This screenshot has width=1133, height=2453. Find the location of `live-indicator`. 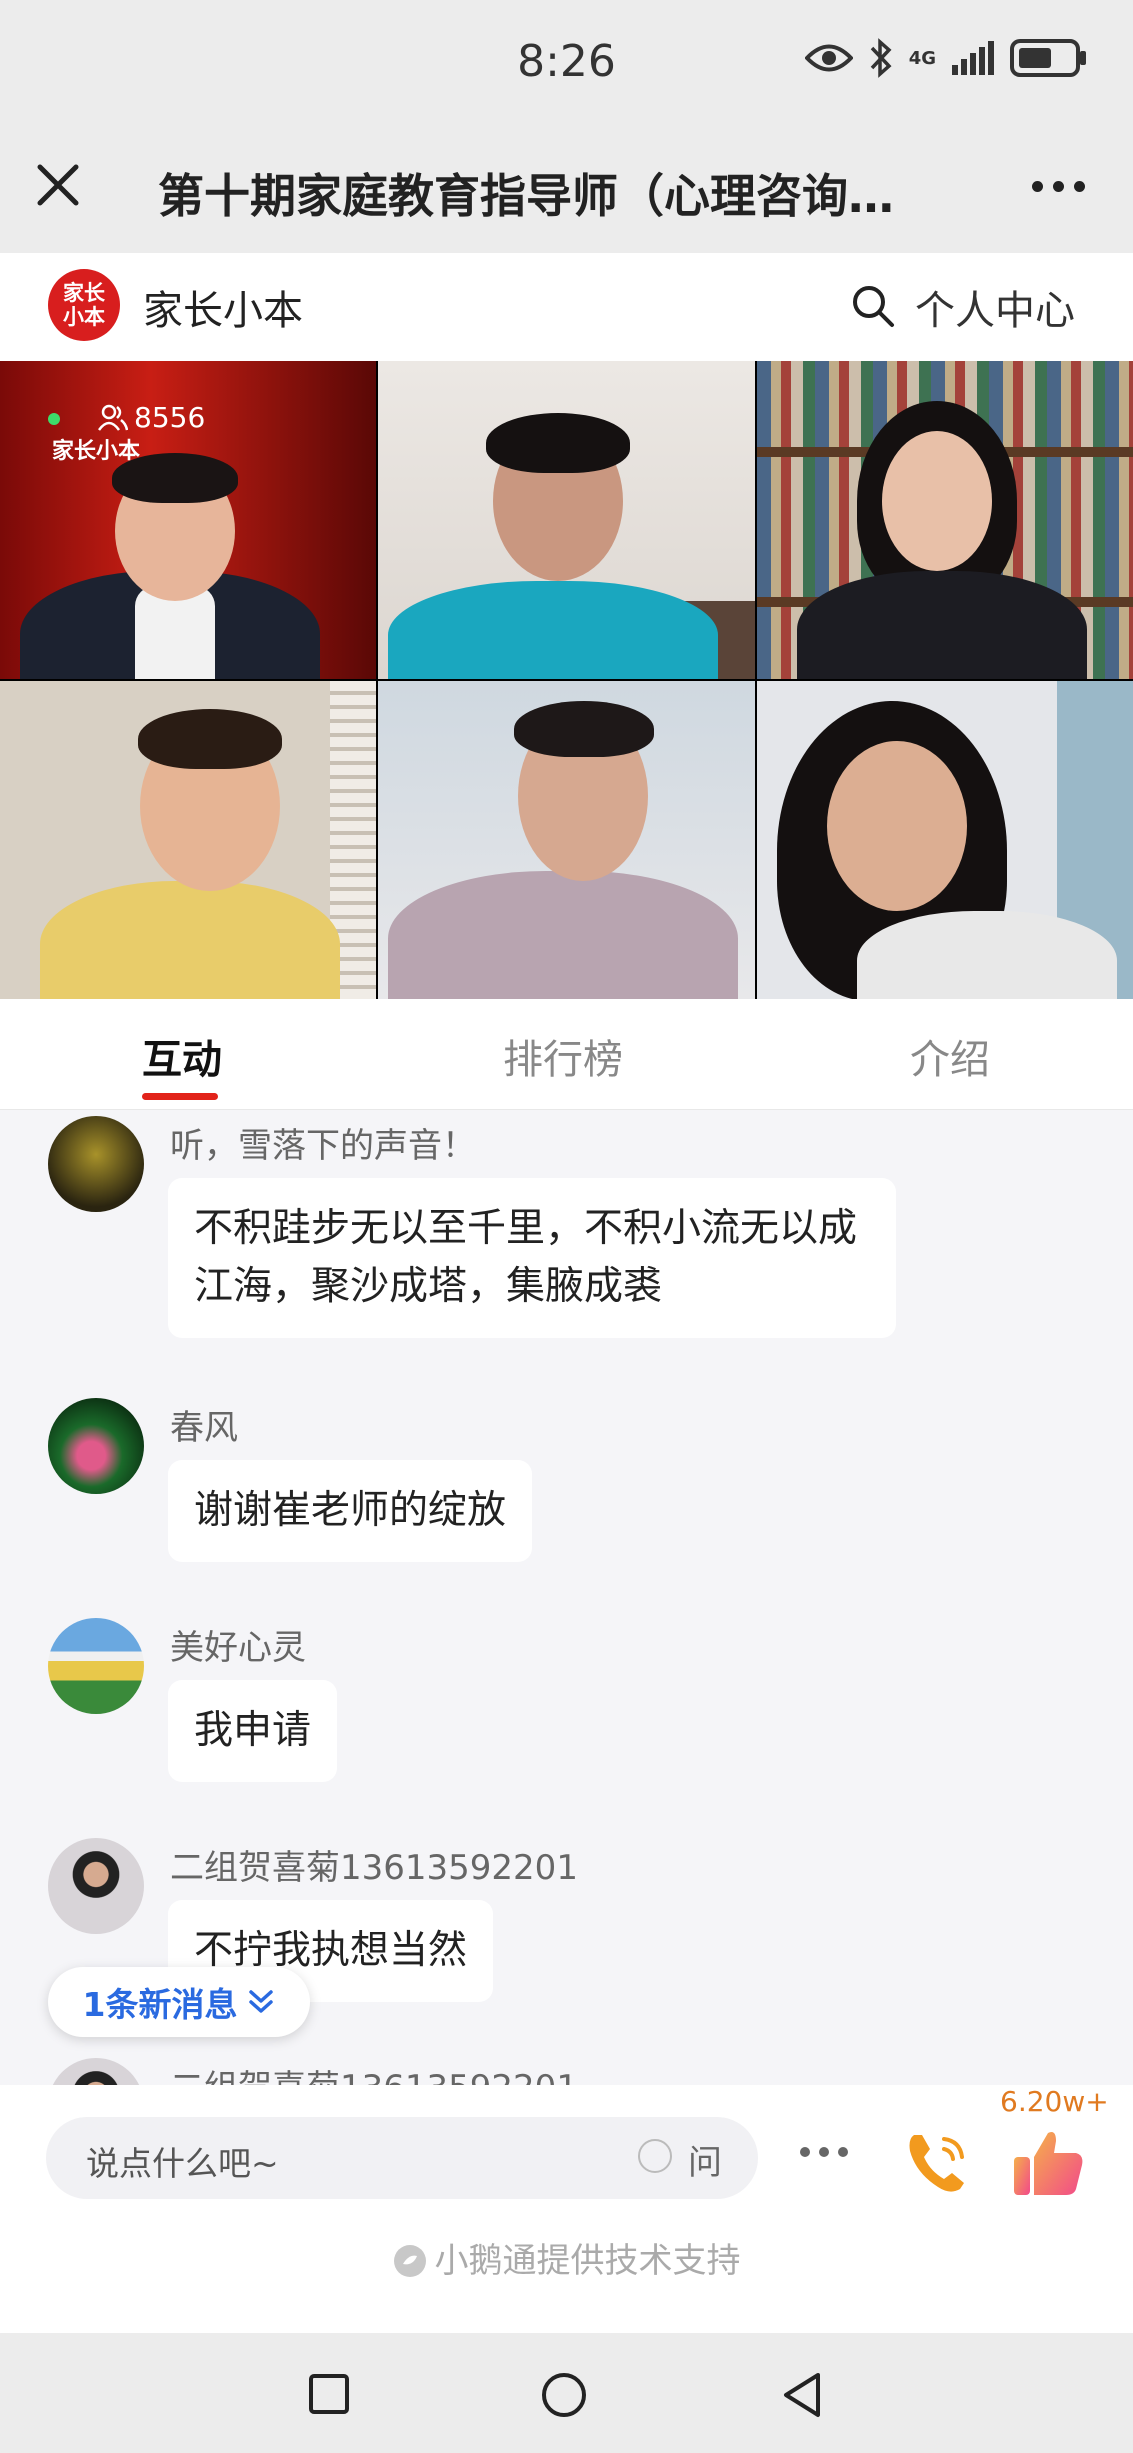

live-indicator is located at coordinates (54, 419).